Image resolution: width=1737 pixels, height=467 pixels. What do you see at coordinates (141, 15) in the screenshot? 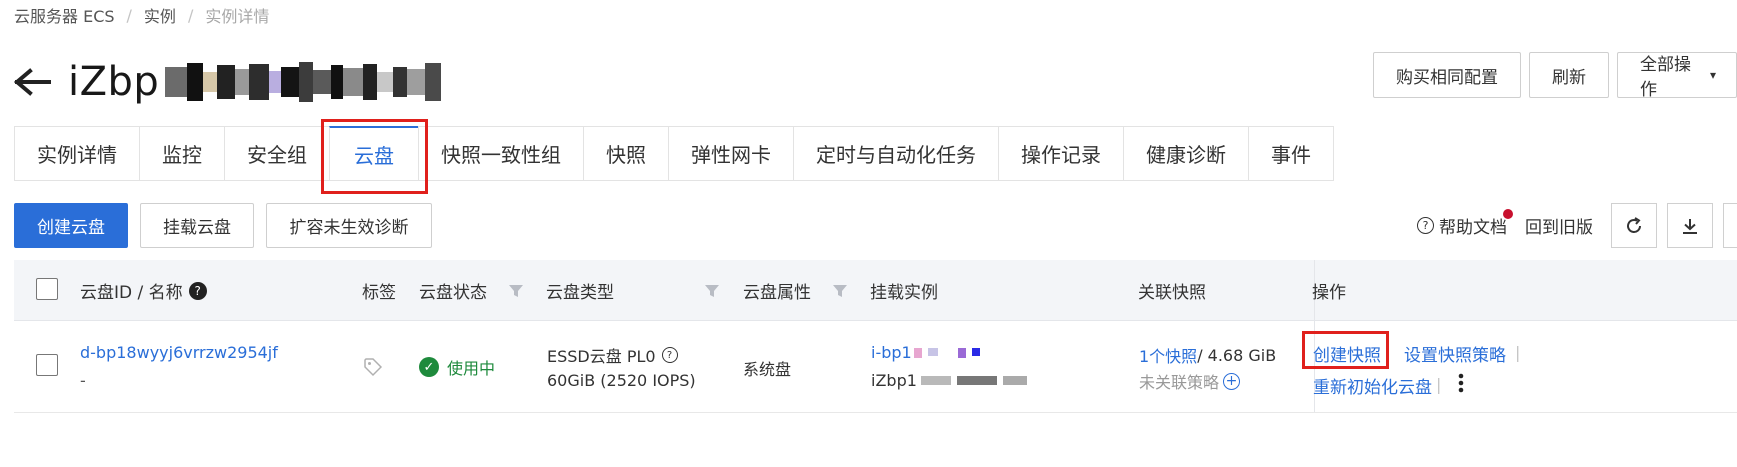
I see `breadcrumb: 云服务器 ECS / 实例 / 实例详情` at bounding box center [141, 15].